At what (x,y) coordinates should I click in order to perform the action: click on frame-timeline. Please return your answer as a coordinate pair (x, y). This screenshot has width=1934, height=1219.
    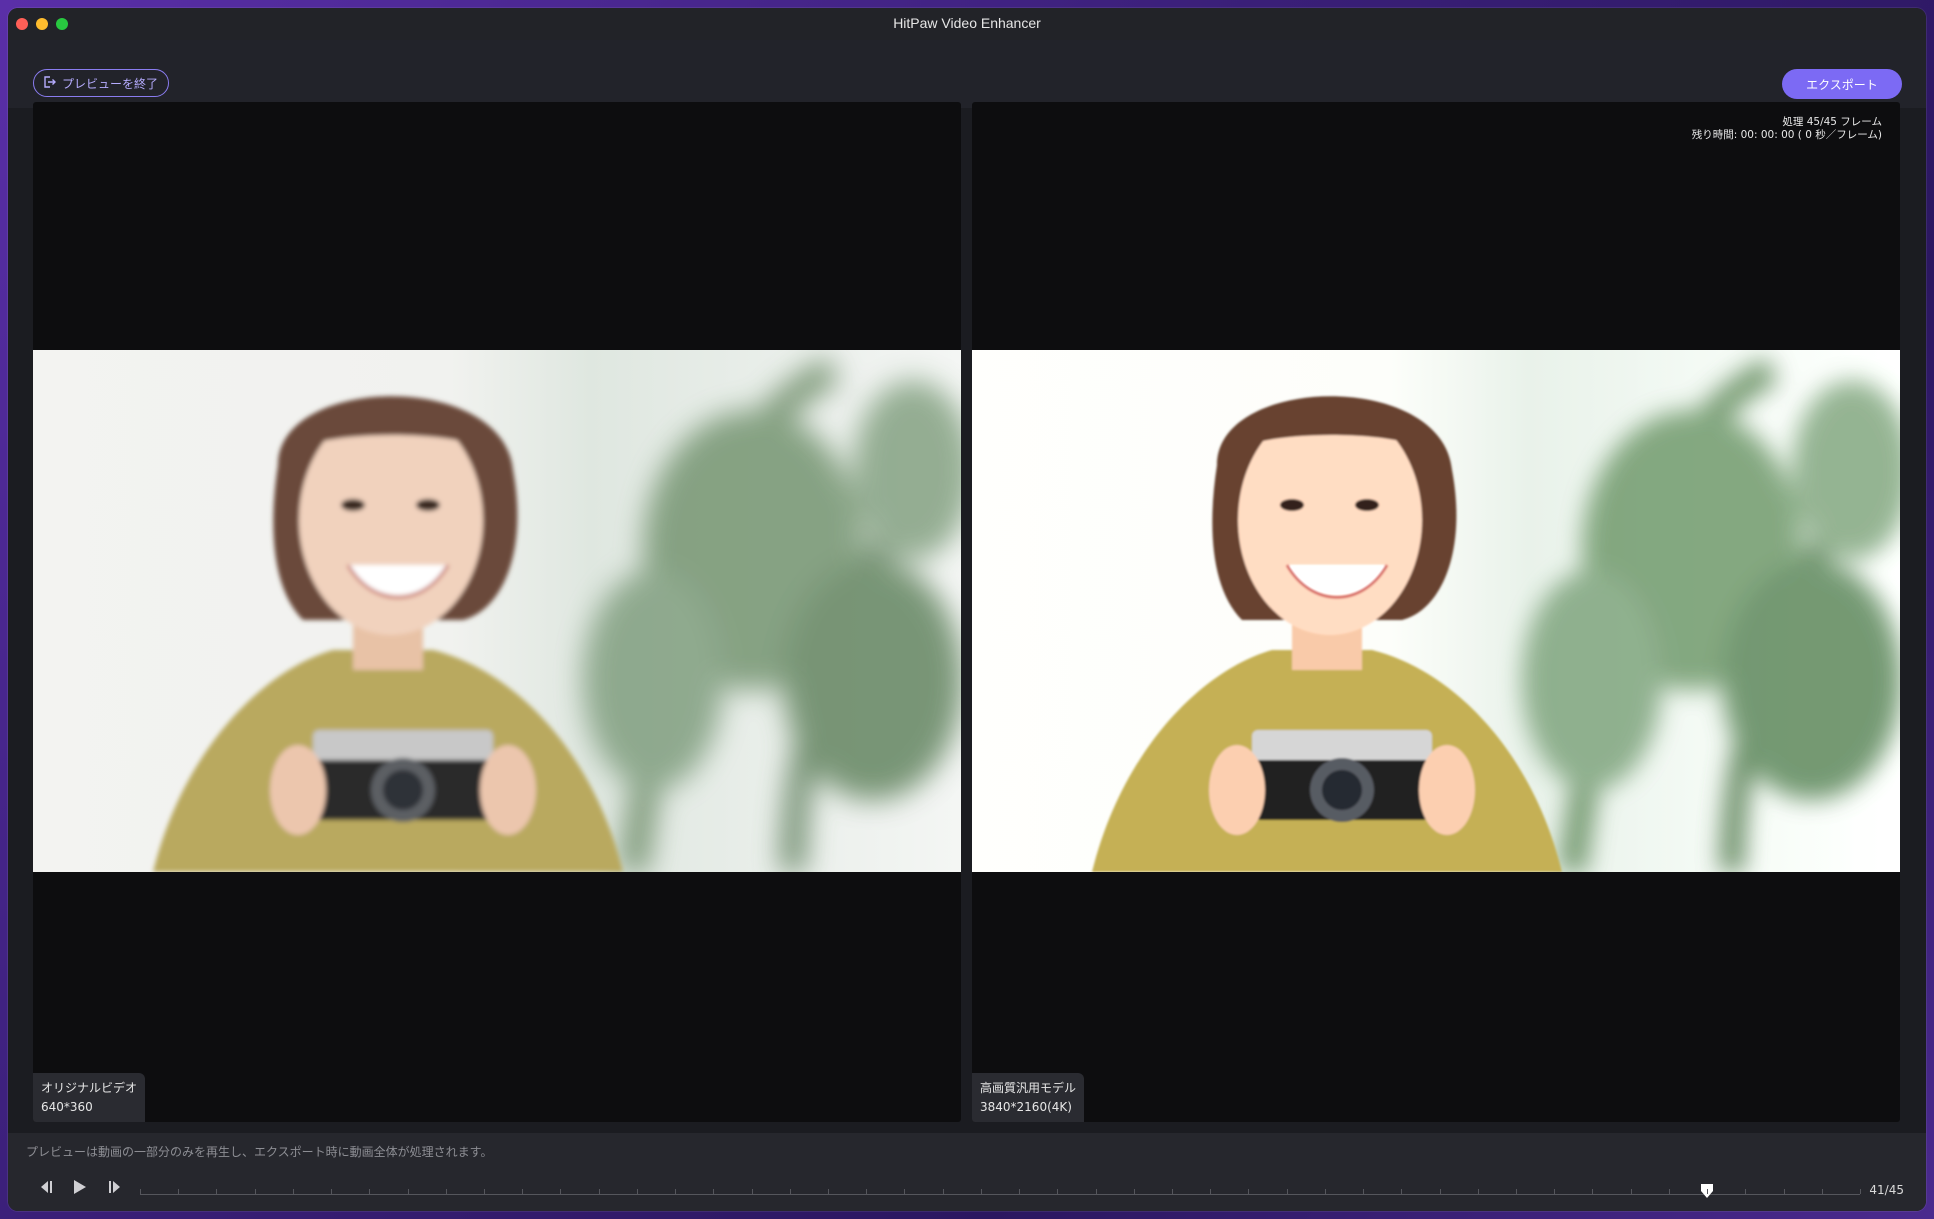
    Looking at the image, I should click on (1000, 1193).